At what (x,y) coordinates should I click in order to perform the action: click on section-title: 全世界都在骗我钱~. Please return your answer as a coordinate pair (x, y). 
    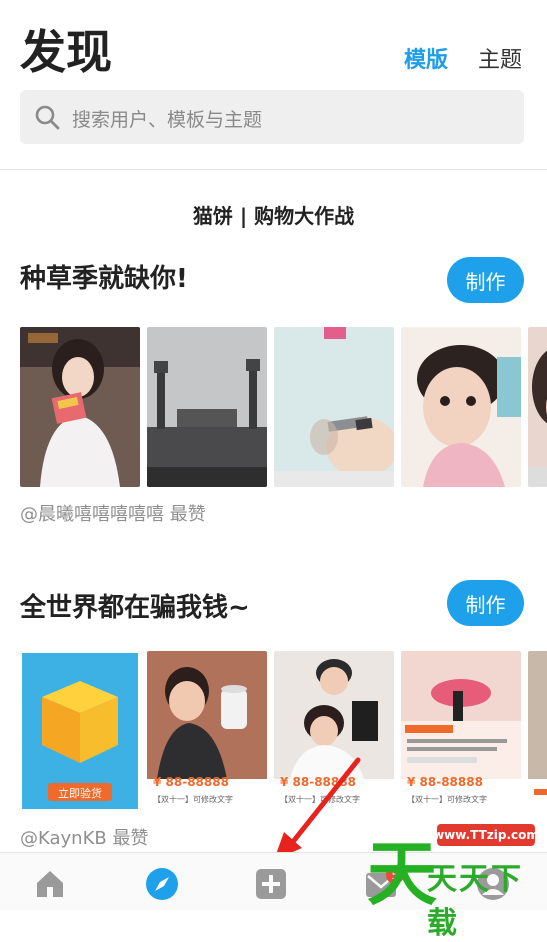
    Looking at the image, I should click on (135, 608).